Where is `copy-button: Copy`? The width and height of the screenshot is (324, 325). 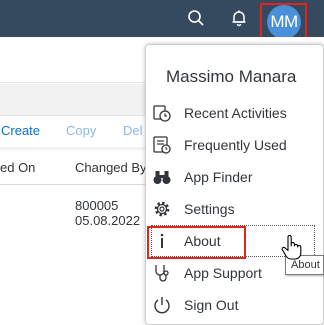 copy-button: Copy is located at coordinates (81, 130).